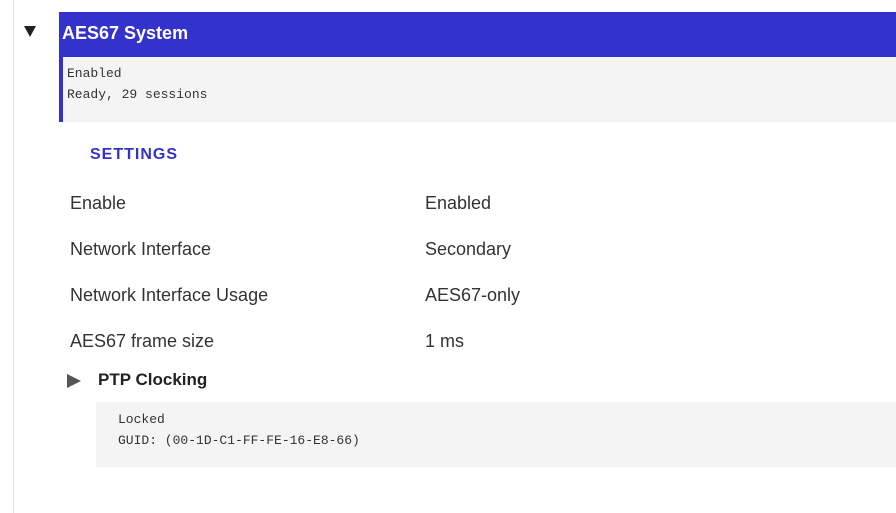  What do you see at coordinates (477, 34) in the screenshot?
I see `section-header: AES67 System` at bounding box center [477, 34].